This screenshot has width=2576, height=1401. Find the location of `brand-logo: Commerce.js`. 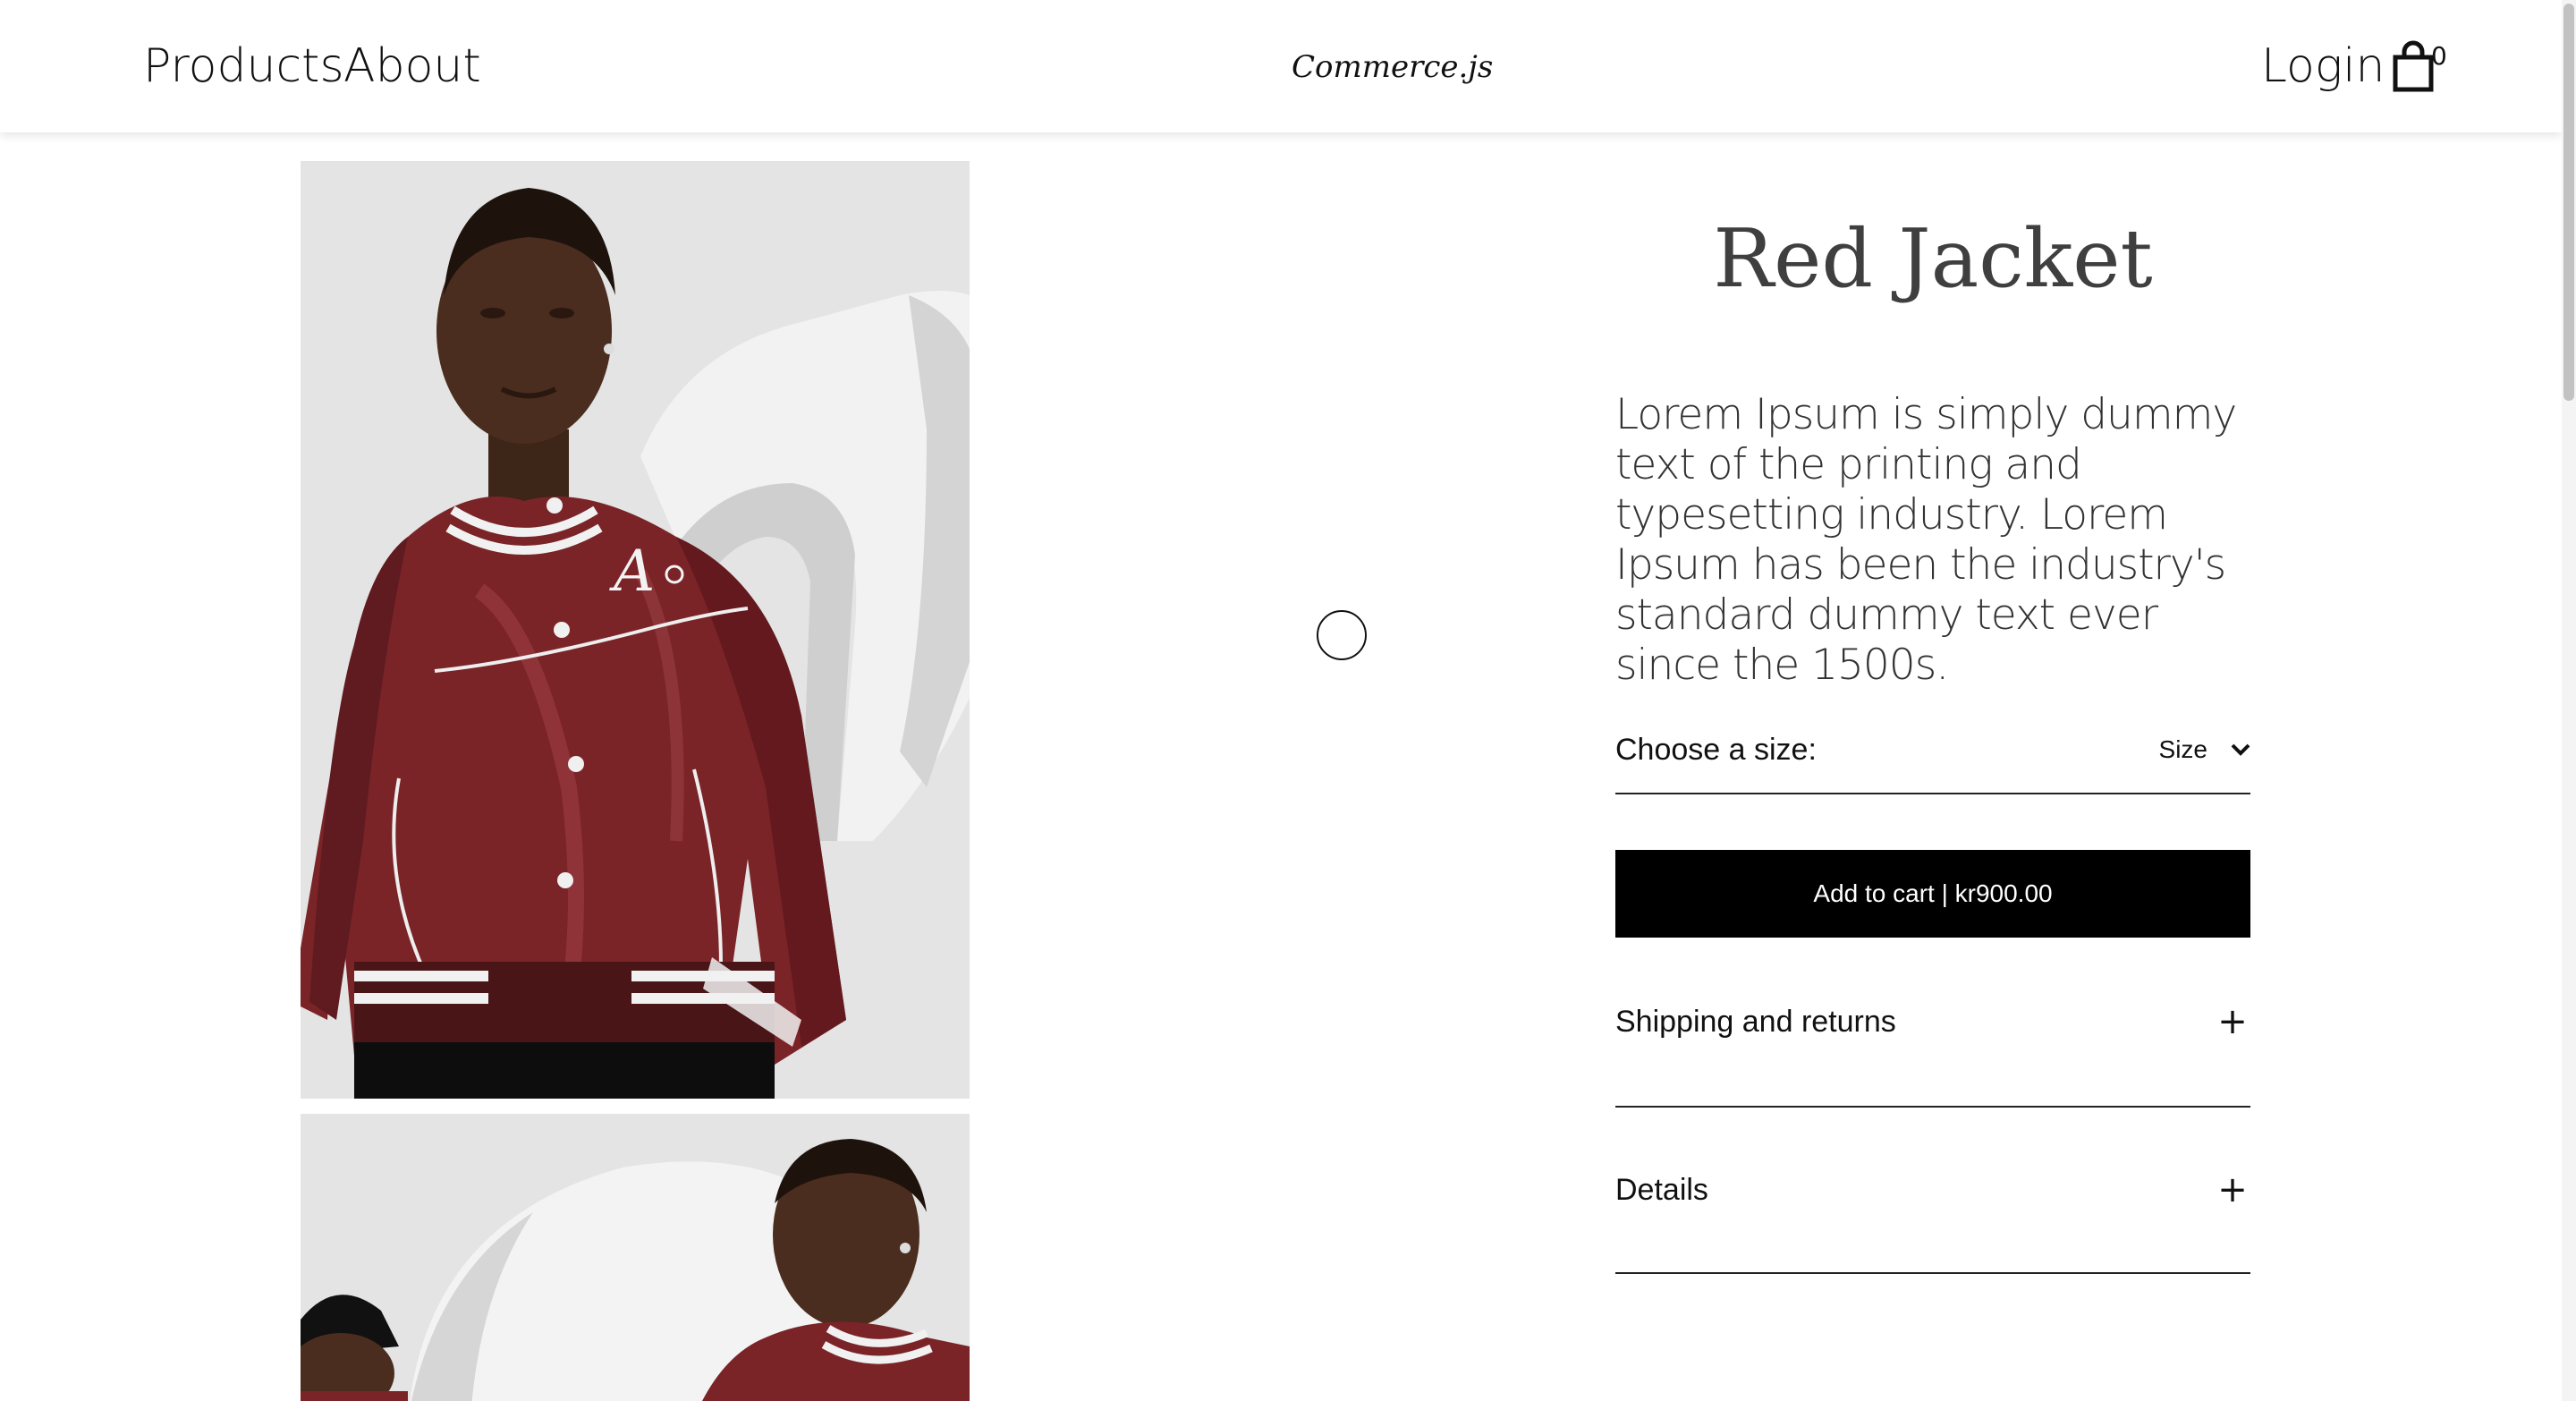

brand-logo: Commerce.js is located at coordinates (1392, 67).